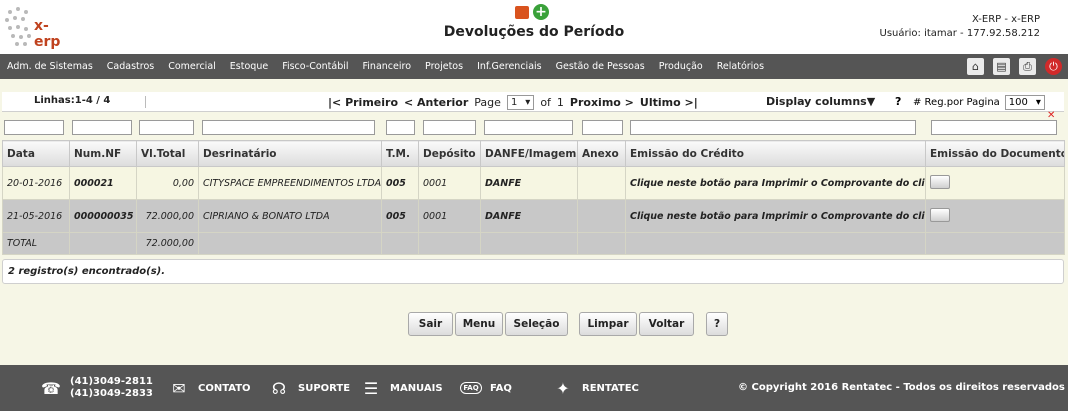  I want to click on last-page-link: Ultimo >|, so click(669, 102).